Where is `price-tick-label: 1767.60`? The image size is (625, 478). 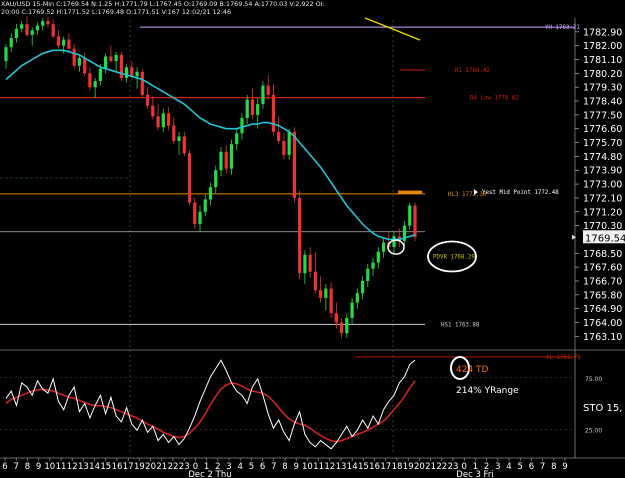 price-tick-label: 1767.60 is located at coordinates (602, 268).